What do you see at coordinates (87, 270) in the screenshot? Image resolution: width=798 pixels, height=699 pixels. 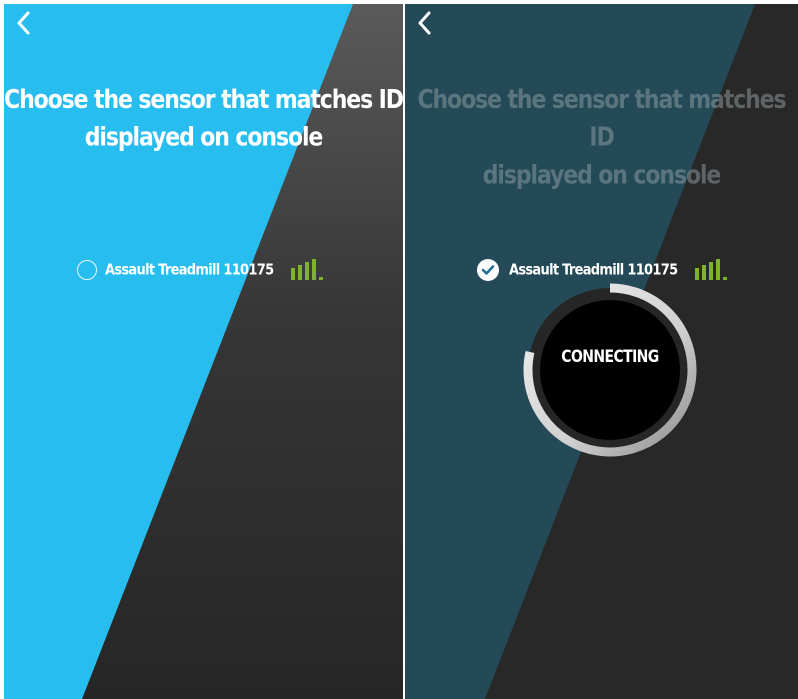 I see `radio-empty-icon` at bounding box center [87, 270].